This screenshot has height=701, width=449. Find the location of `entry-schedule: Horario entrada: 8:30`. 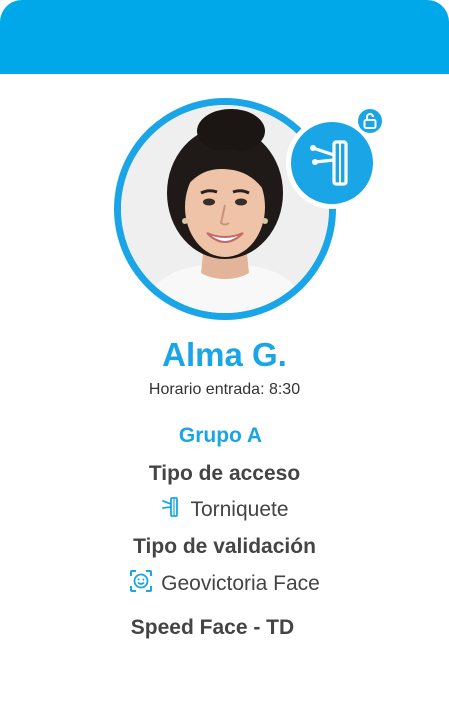

entry-schedule: Horario entrada: 8:30 is located at coordinates (224, 389).